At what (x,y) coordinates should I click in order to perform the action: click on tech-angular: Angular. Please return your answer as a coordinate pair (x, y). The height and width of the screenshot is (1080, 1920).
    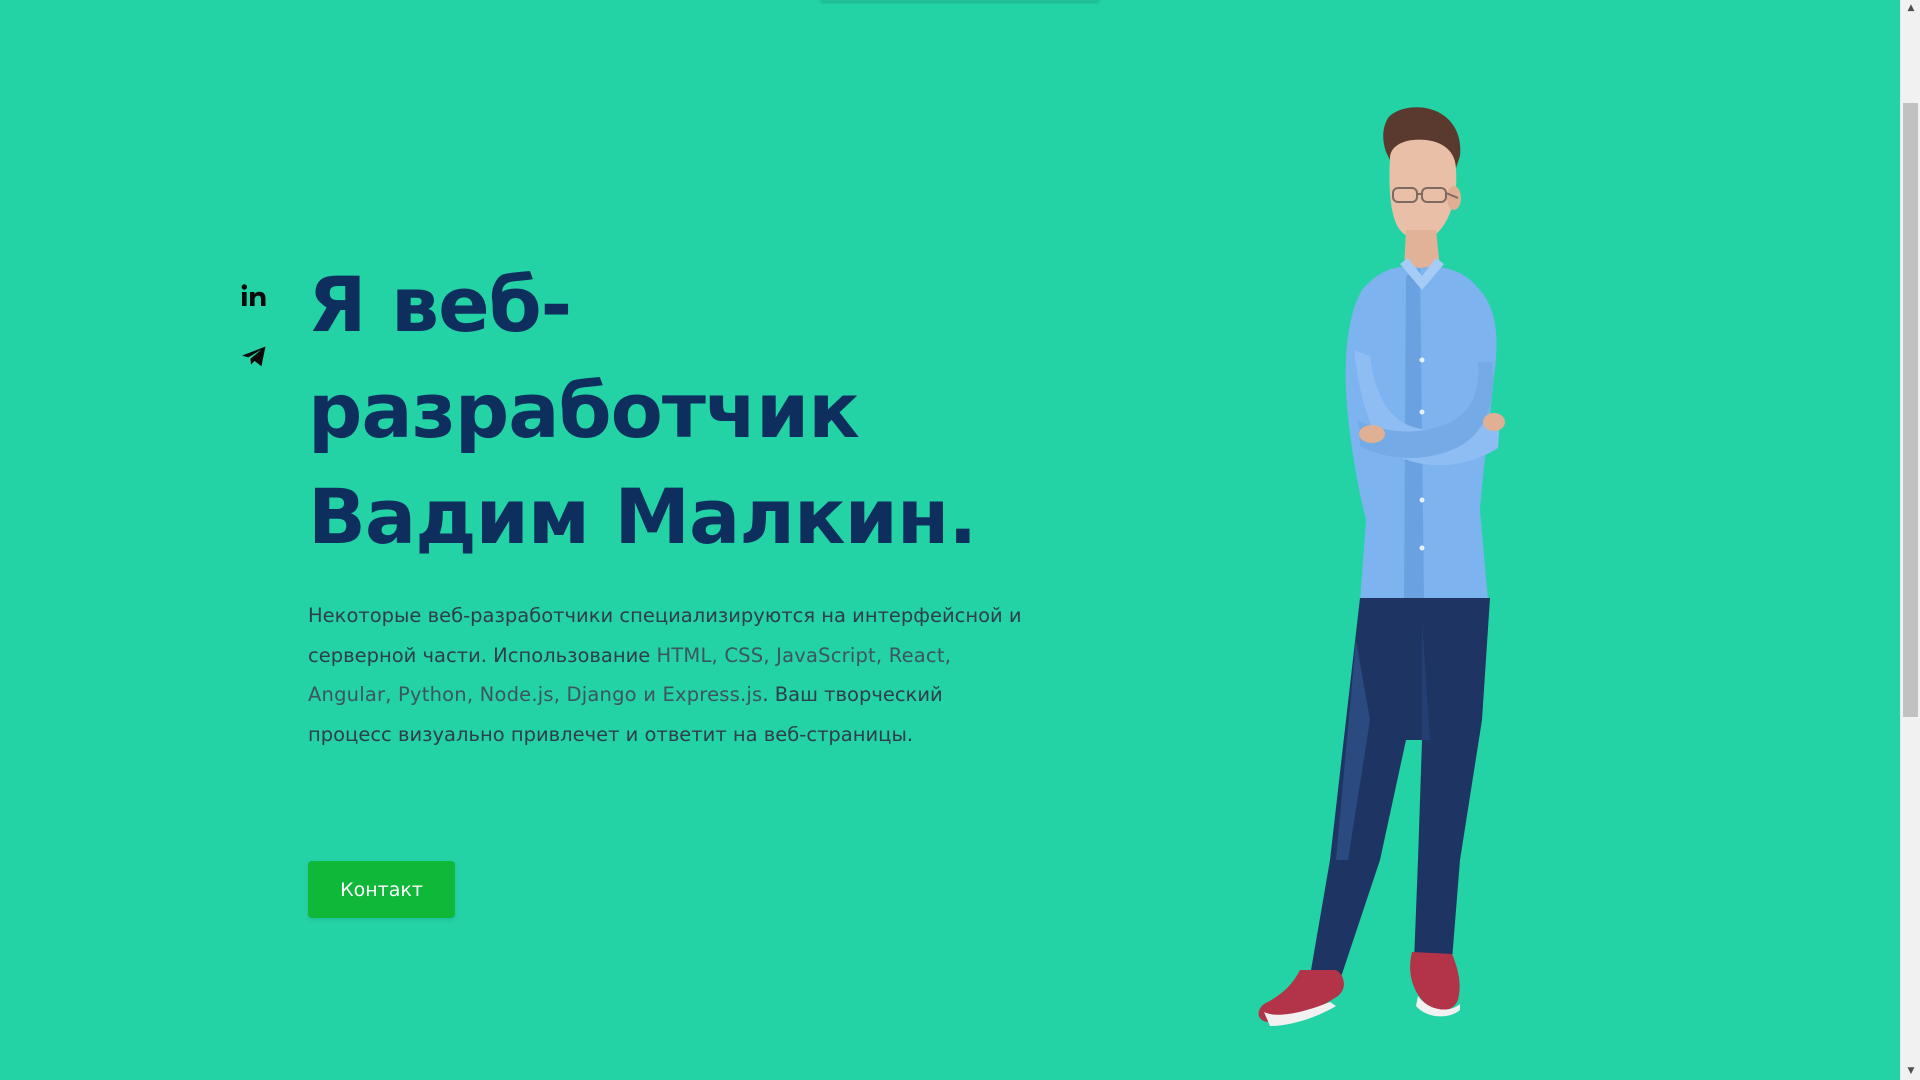
    Looking at the image, I should click on (347, 694).